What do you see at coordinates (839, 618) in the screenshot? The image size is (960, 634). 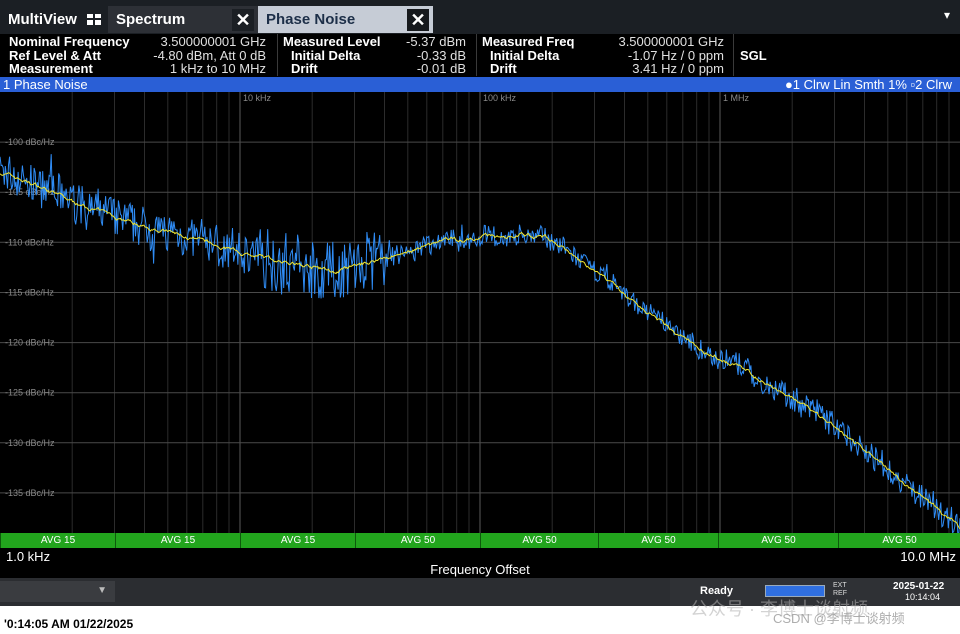 I see `csdn-watermark: CSDN @李博士谈射频` at bounding box center [839, 618].